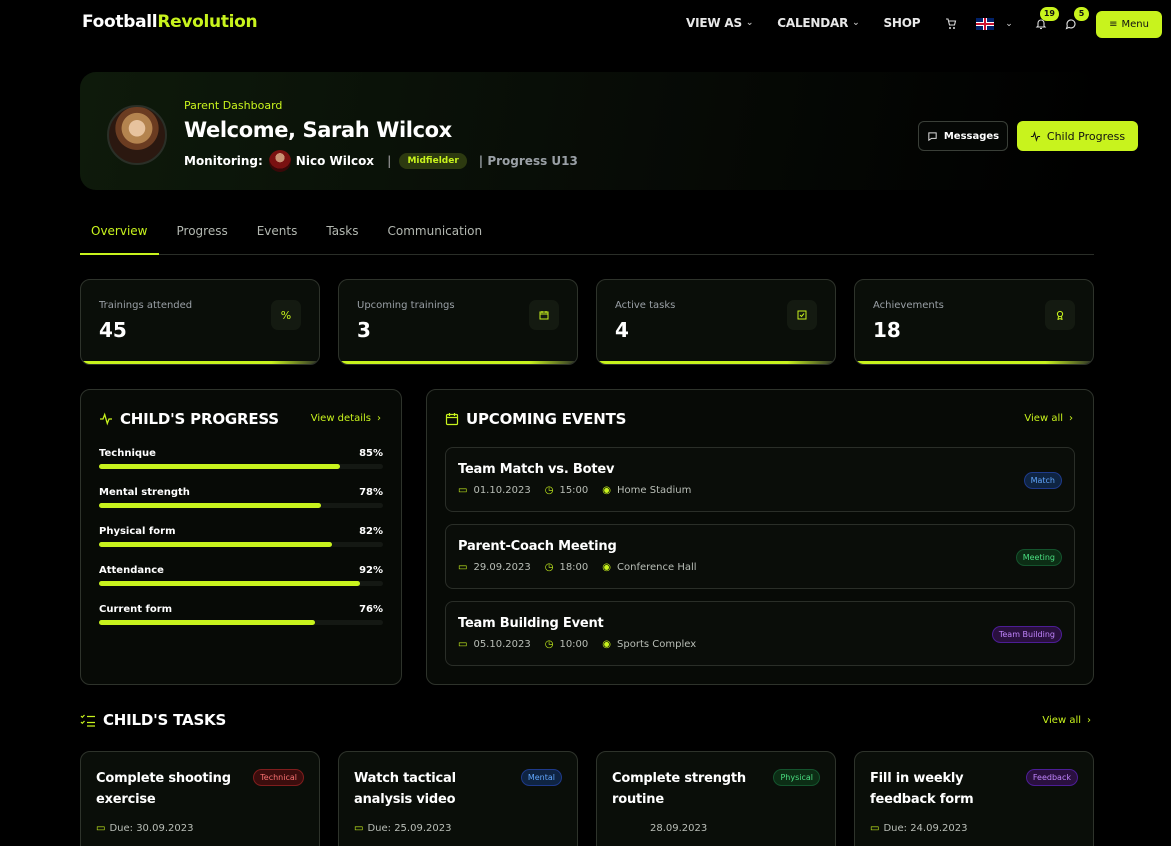  I want to click on tasks-section-title: CHILD'S TASKS, so click(153, 720).